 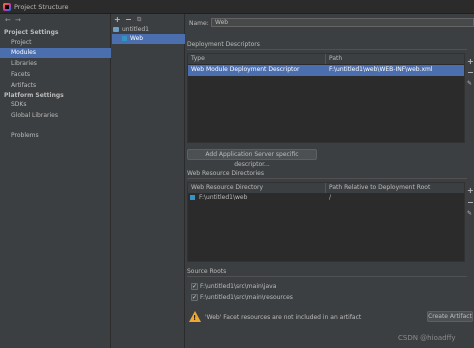 I want to click on name-field: Web, so click(x=342, y=22).